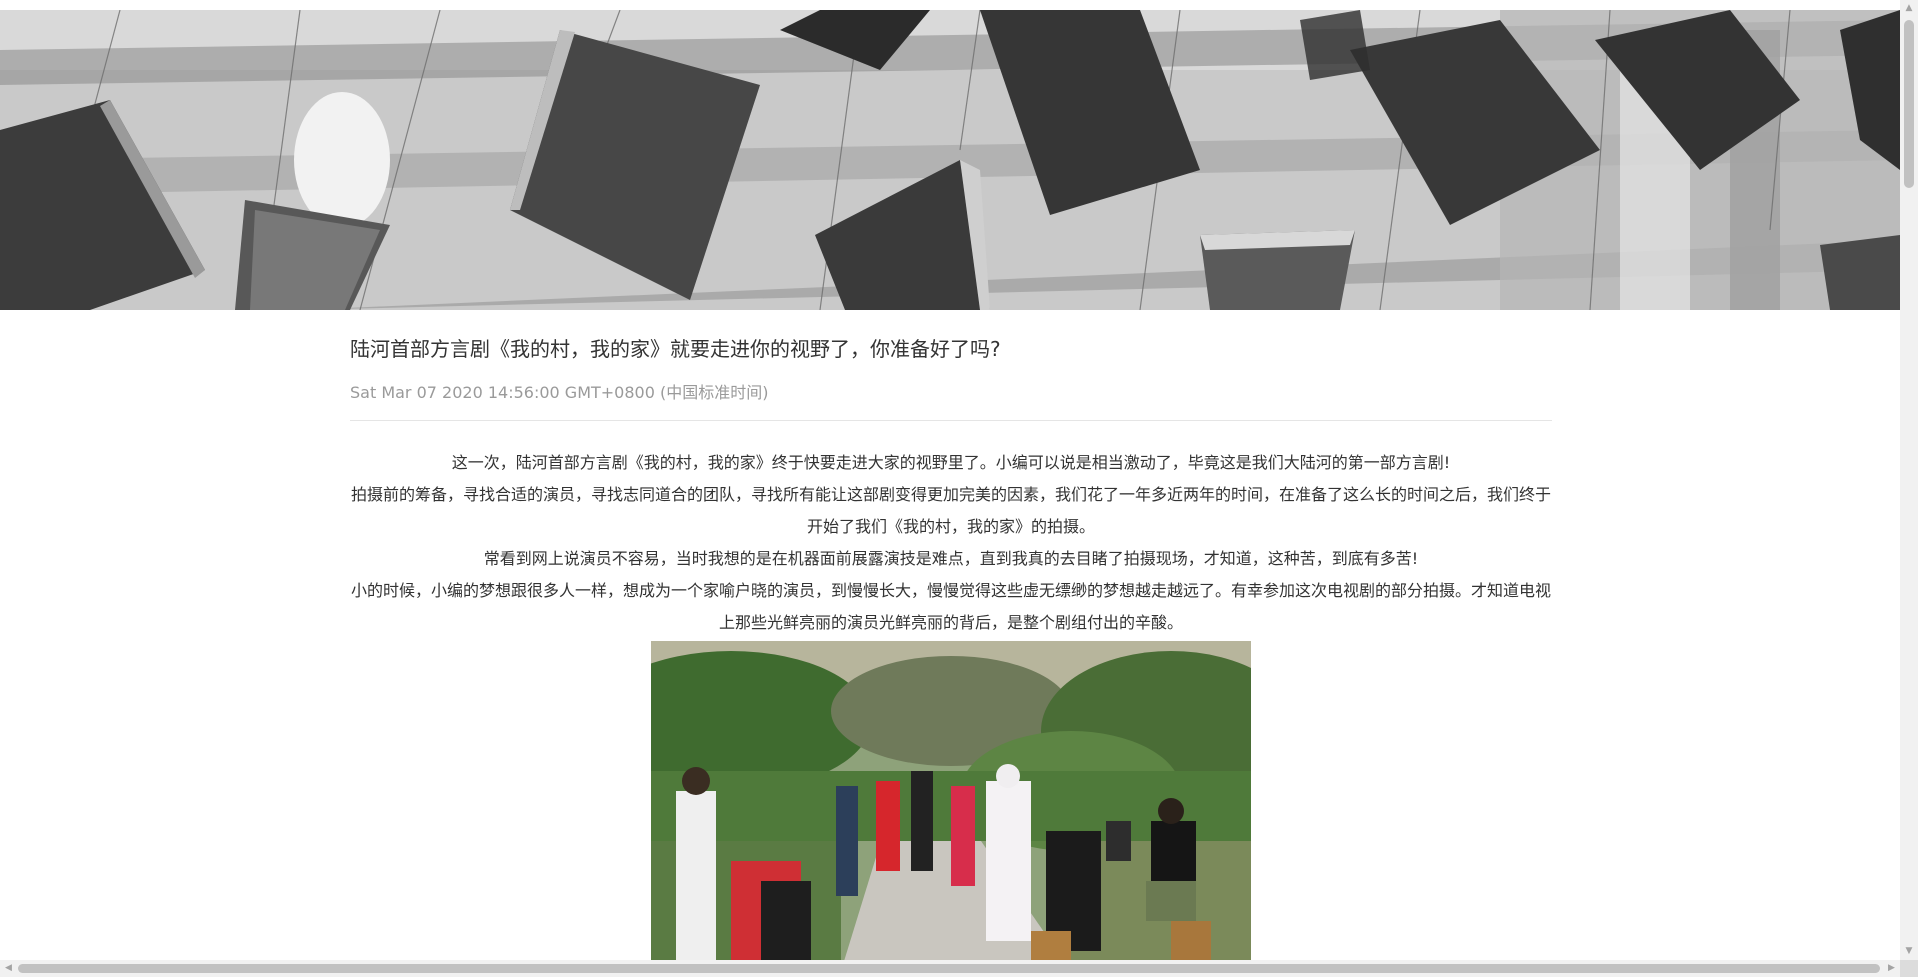  I want to click on vertical-scrollbar: ▲ ▼, so click(1909, 480).